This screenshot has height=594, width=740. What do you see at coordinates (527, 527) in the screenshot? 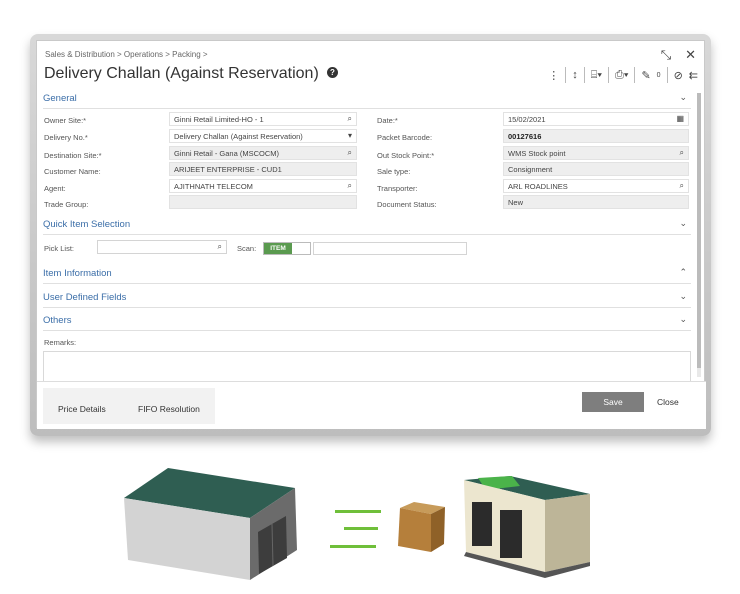
I see `store-illustration` at bounding box center [527, 527].